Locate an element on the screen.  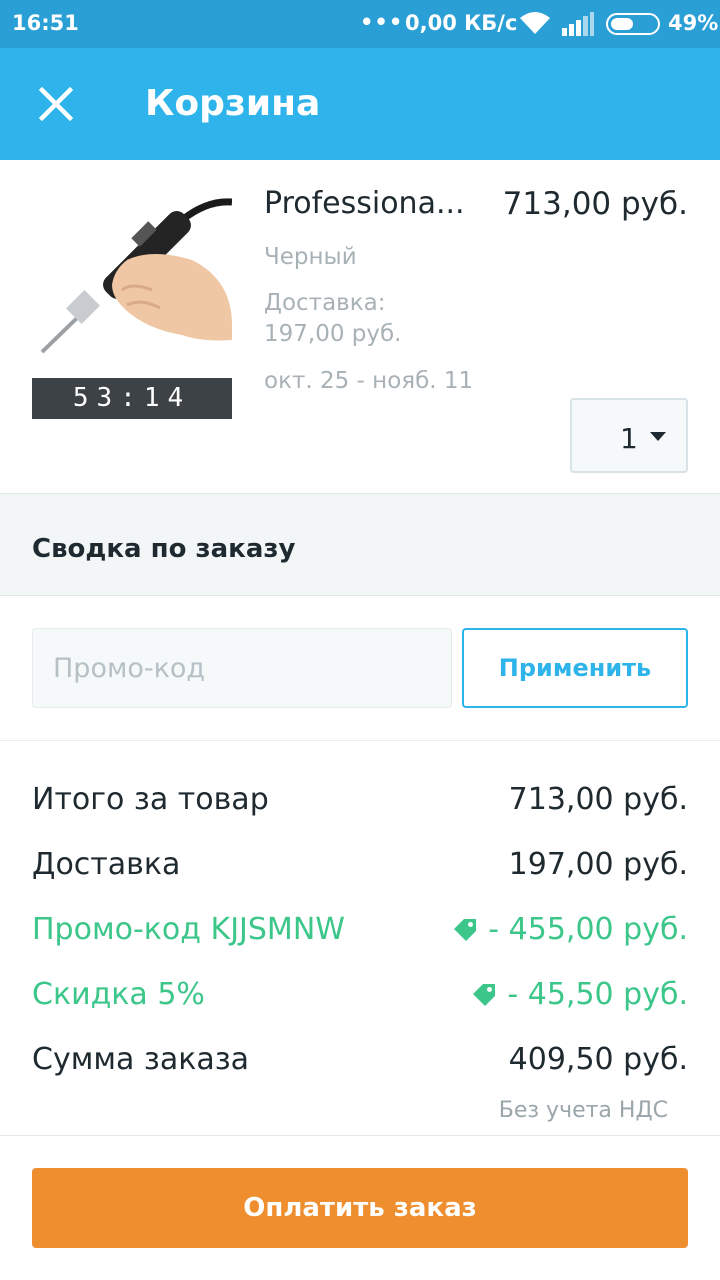
delivery-label: Доставка: is located at coordinates (325, 303).